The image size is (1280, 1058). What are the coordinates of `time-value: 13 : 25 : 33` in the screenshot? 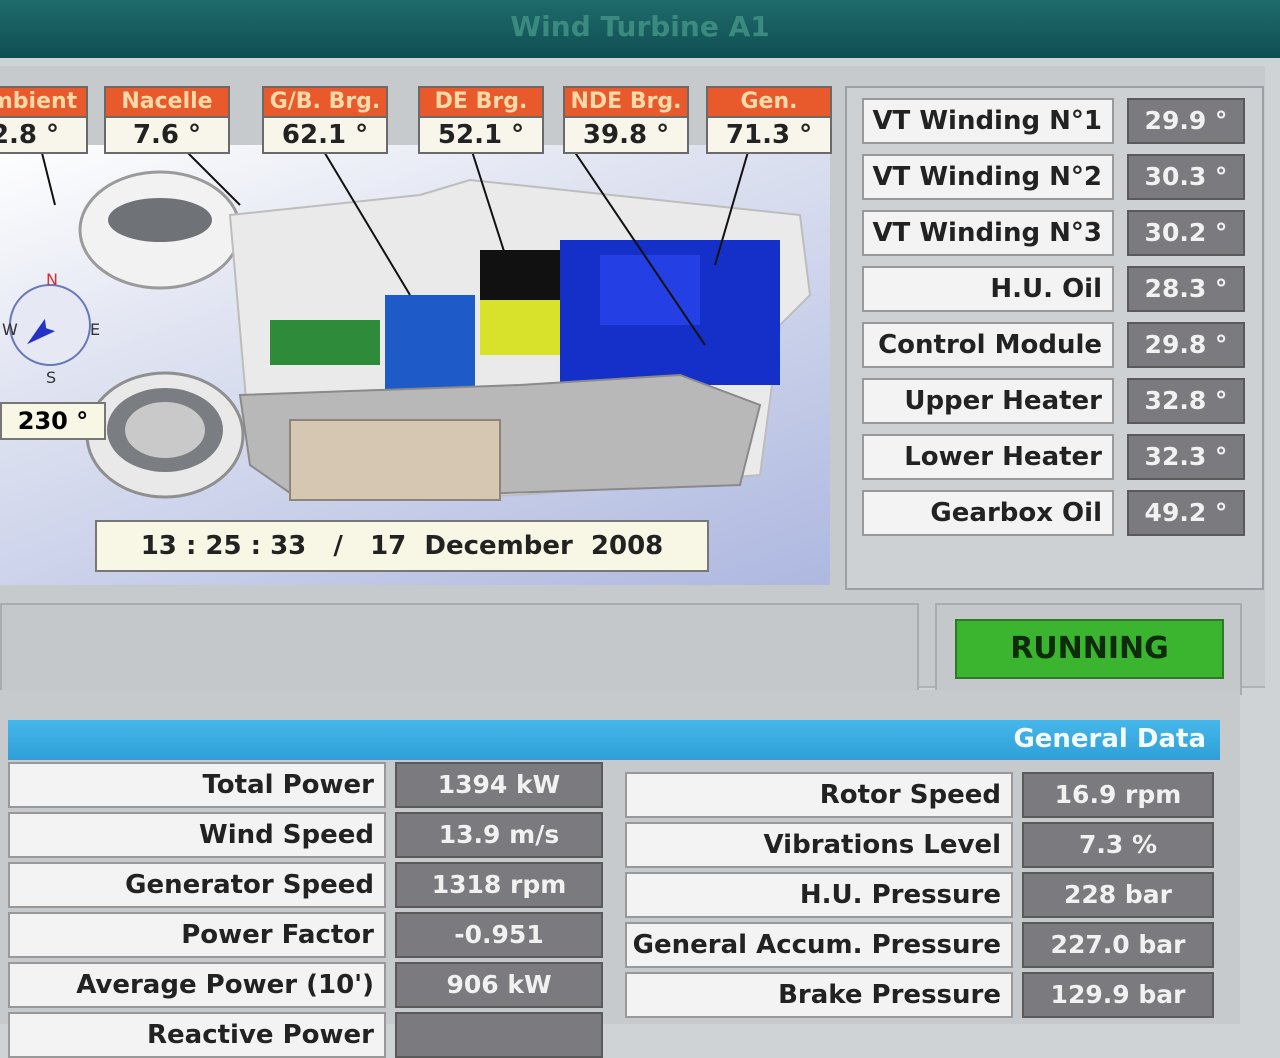 It's located at (223, 546).